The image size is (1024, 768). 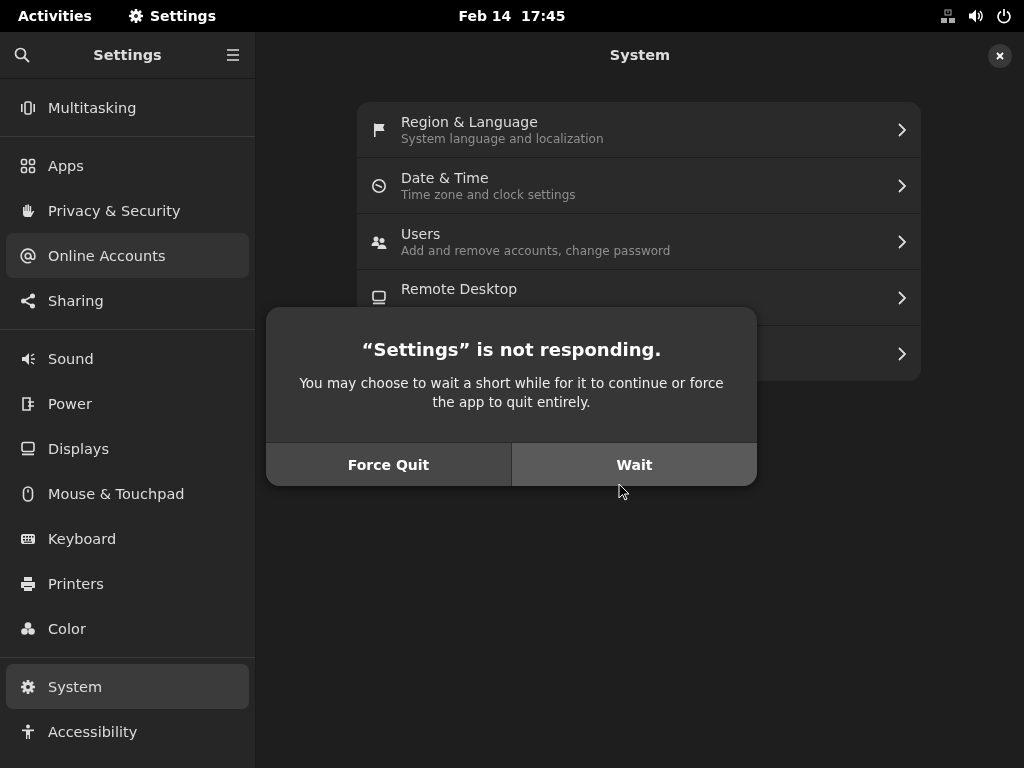 What do you see at coordinates (511, 393) in the screenshot?
I see `dialog-message: You may choose to wait a short while for it to continue or force the app to quit entirely.` at bounding box center [511, 393].